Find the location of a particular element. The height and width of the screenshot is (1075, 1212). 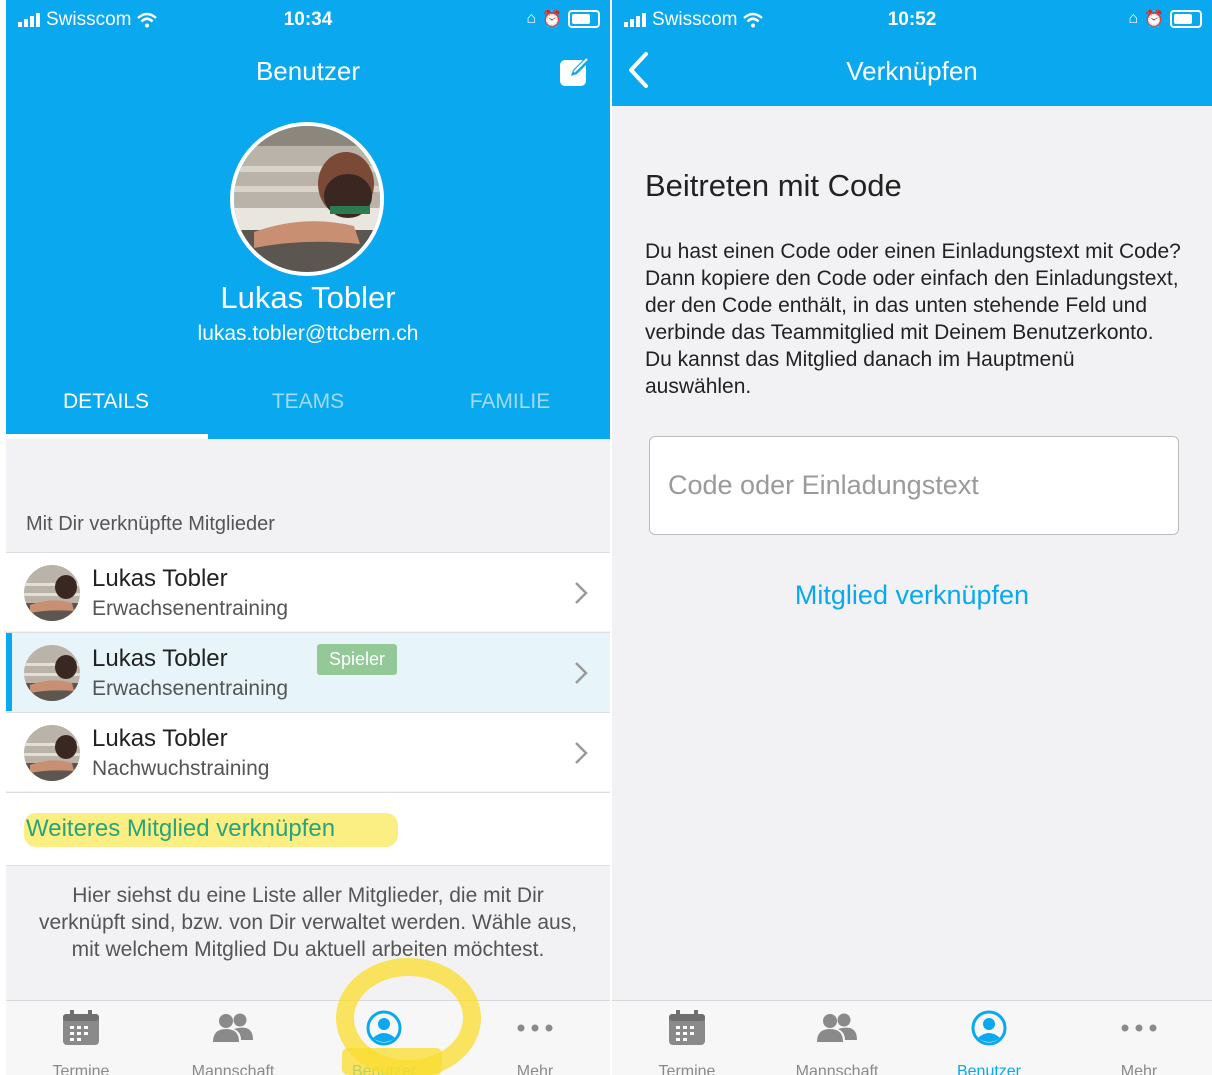

member-row: Lukas Tobler Nachwuchstraining is located at coordinates (308, 751).